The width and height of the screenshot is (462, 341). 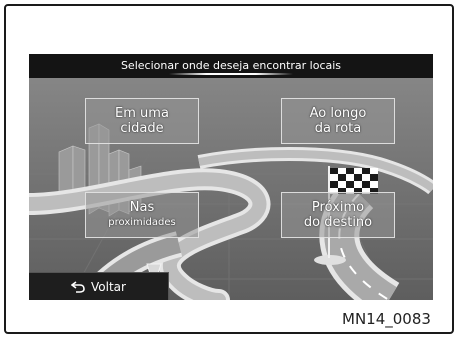 I want to click on option-near-destination-line2: do destino, so click(x=338, y=222).